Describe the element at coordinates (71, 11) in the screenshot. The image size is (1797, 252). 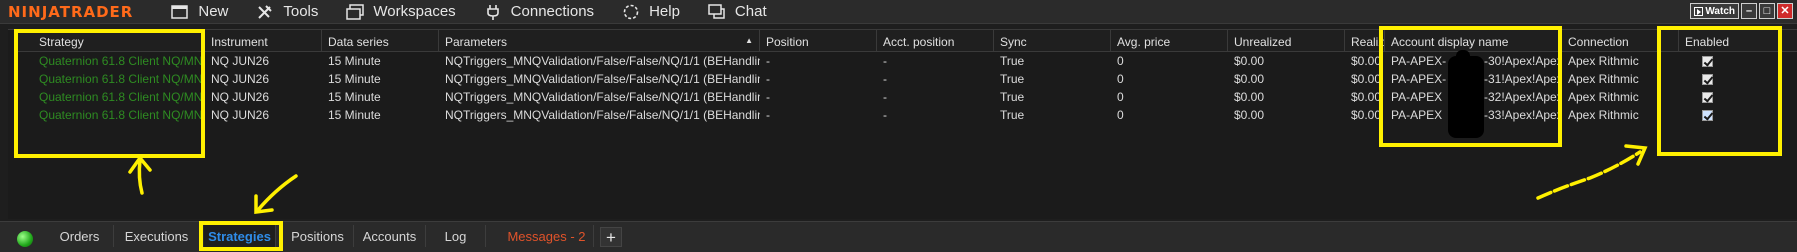
I see `app-logo: NINJATRADER` at that location.